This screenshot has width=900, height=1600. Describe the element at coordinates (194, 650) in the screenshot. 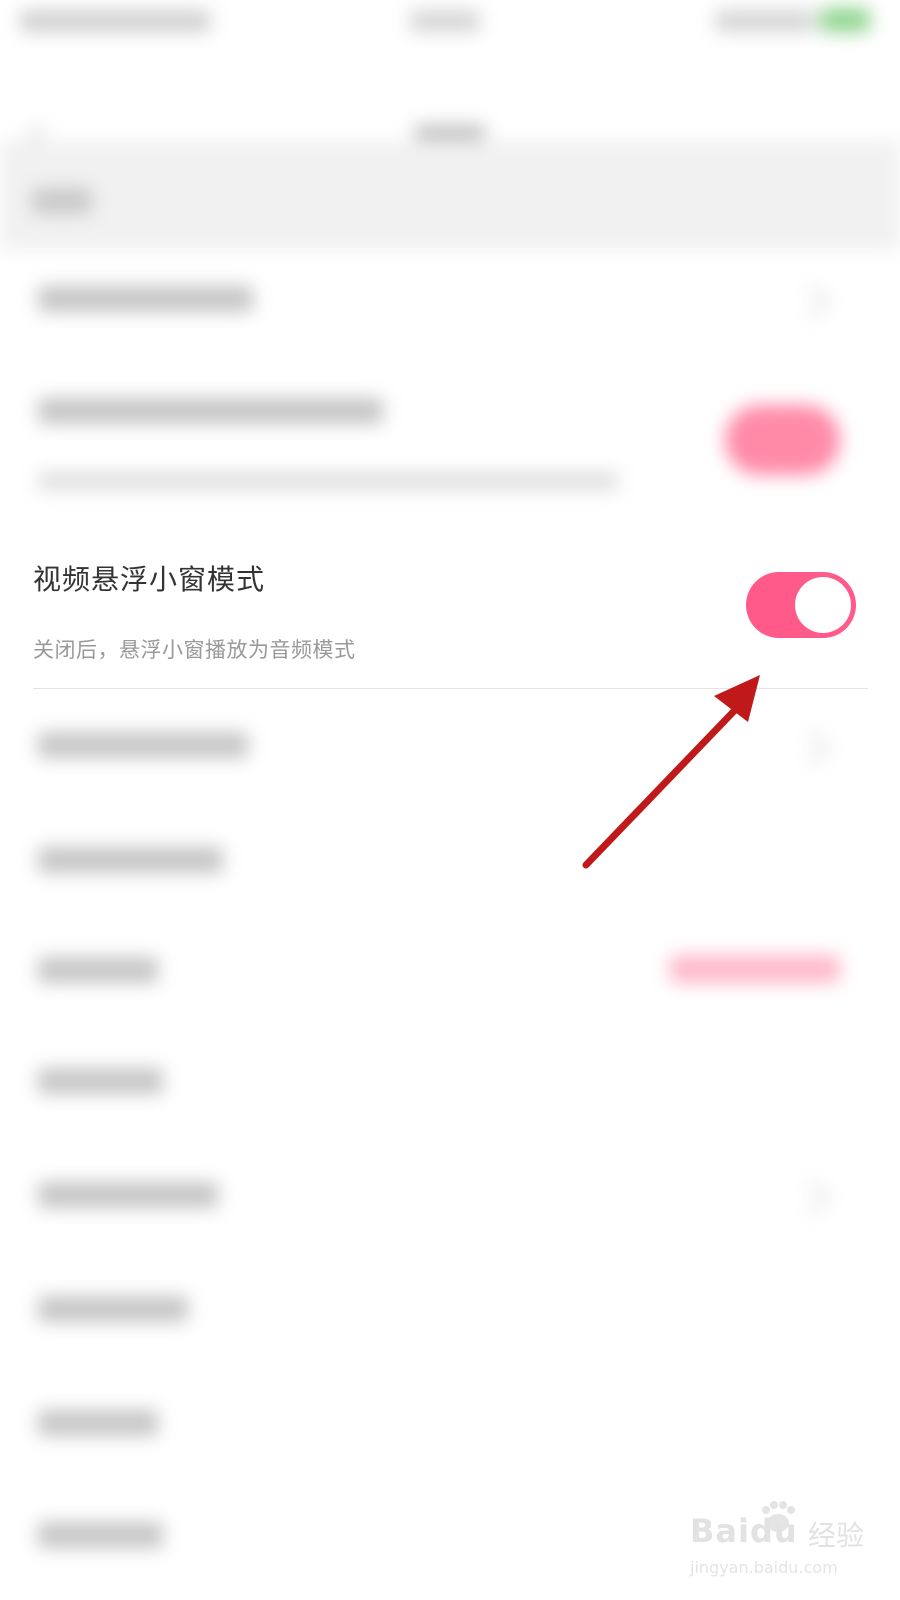

I see `setting-description: 关闭后，悬浮小窗播放为音频模式` at that location.